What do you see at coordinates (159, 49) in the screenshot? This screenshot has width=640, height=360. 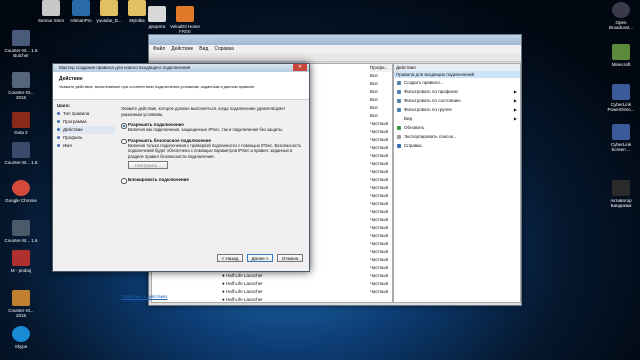 I see `menu-file: Файл` at bounding box center [159, 49].